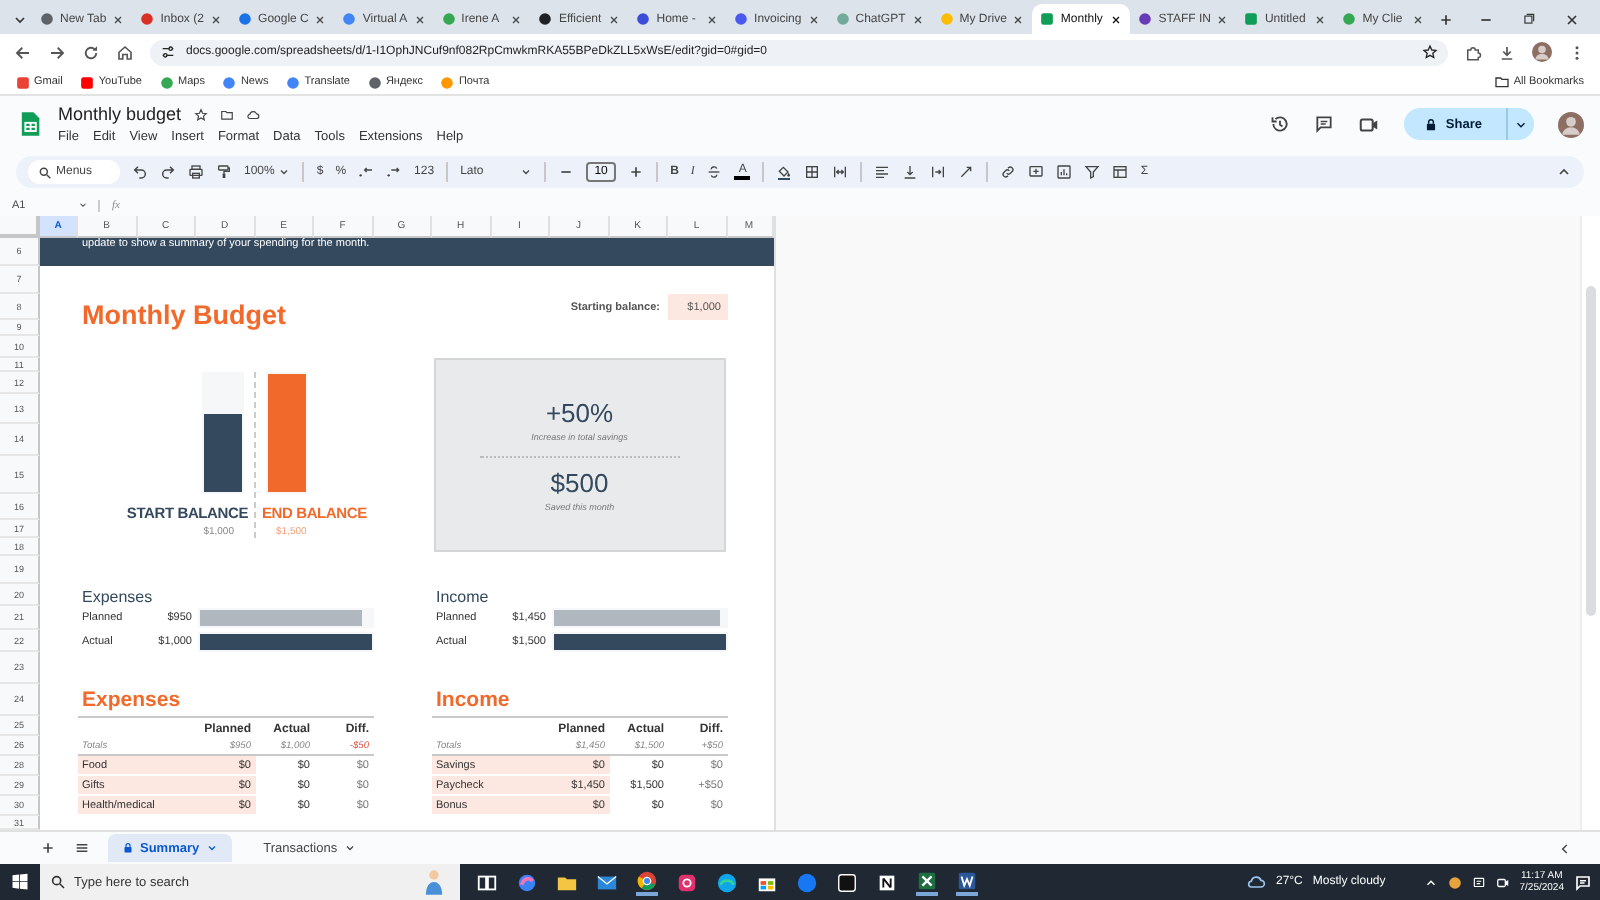 Image resolution: width=1600 pixels, height=900 pixels. What do you see at coordinates (784, 172) in the screenshot?
I see `fill-color-icon` at bounding box center [784, 172].